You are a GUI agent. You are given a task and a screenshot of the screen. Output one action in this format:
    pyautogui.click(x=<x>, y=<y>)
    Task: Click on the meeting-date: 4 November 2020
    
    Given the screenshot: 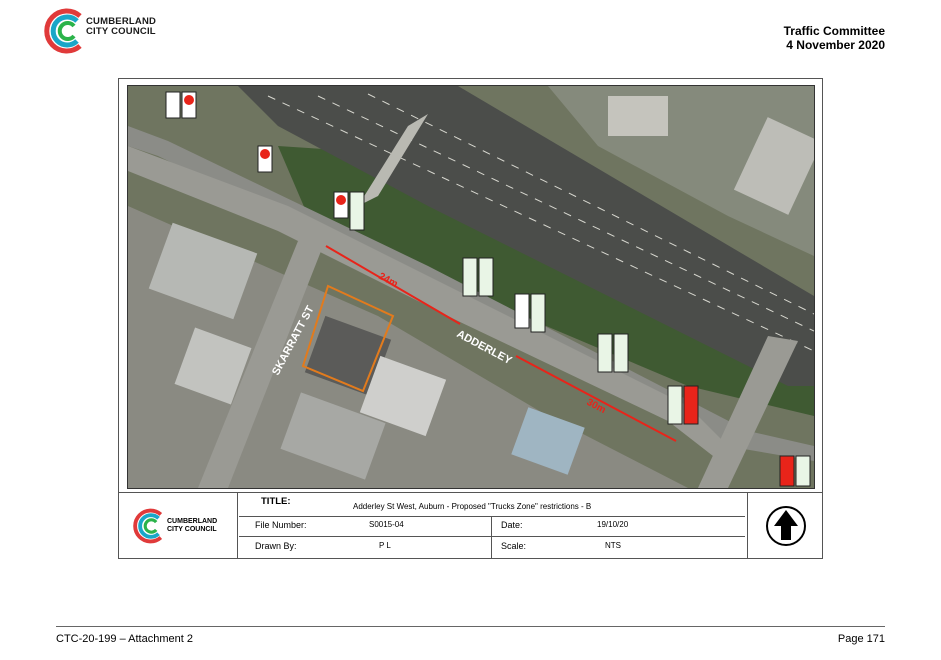 What is the action you would take?
    pyautogui.click(x=835, y=45)
    